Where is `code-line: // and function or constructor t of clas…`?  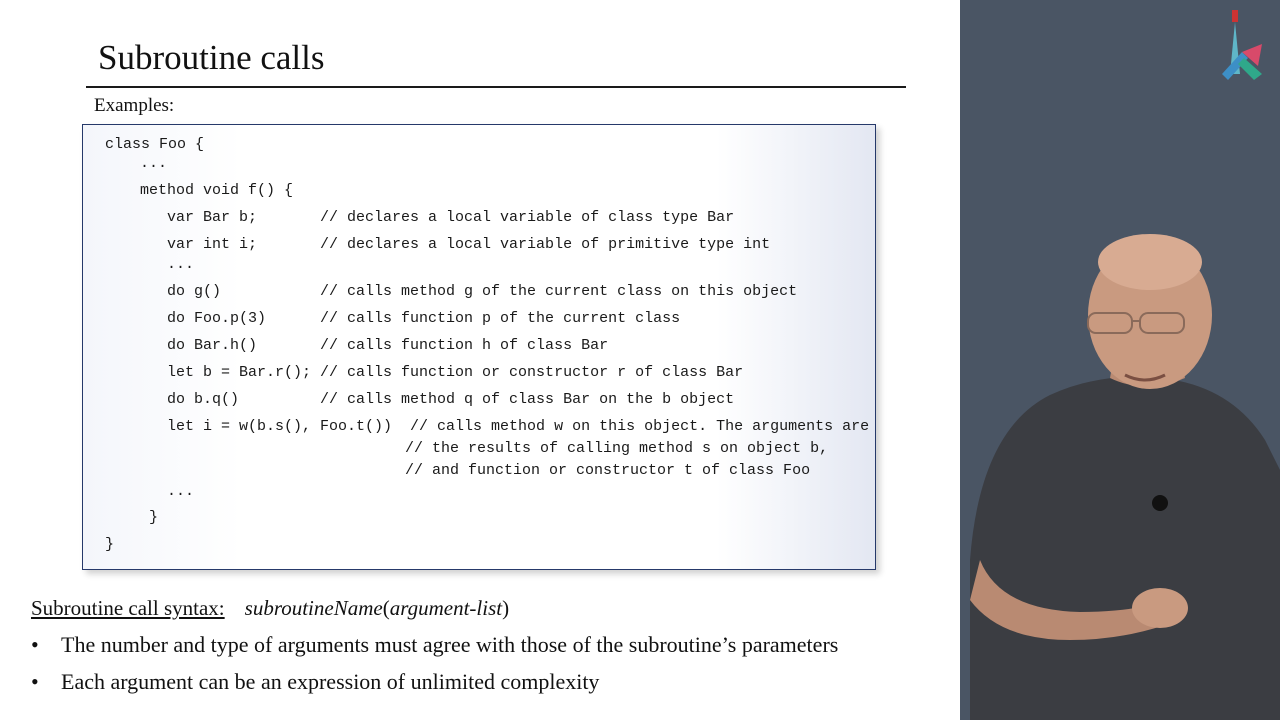 code-line: // and function or constructor t of clas… is located at coordinates (608, 470).